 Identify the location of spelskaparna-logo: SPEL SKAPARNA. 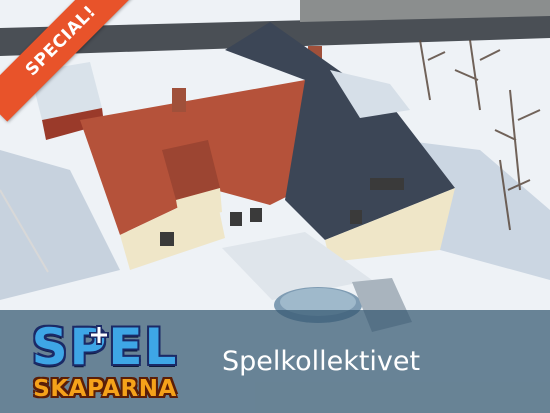
(105, 362).